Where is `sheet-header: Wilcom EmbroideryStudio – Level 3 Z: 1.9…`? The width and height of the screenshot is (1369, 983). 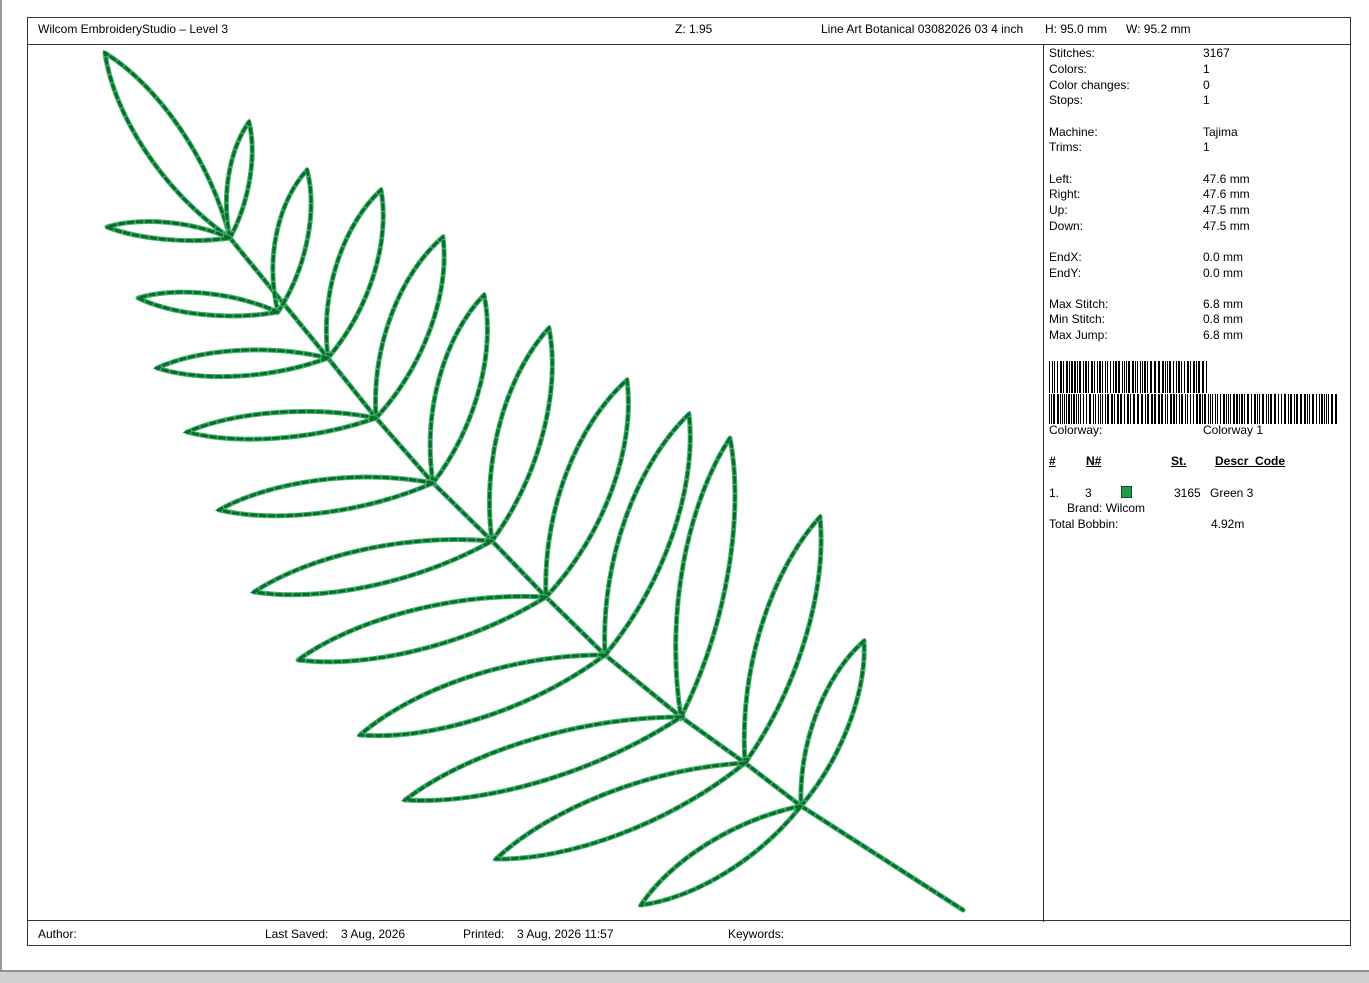 sheet-header: Wilcom EmbroideryStudio – Level 3 Z: 1.9… is located at coordinates (689, 31).